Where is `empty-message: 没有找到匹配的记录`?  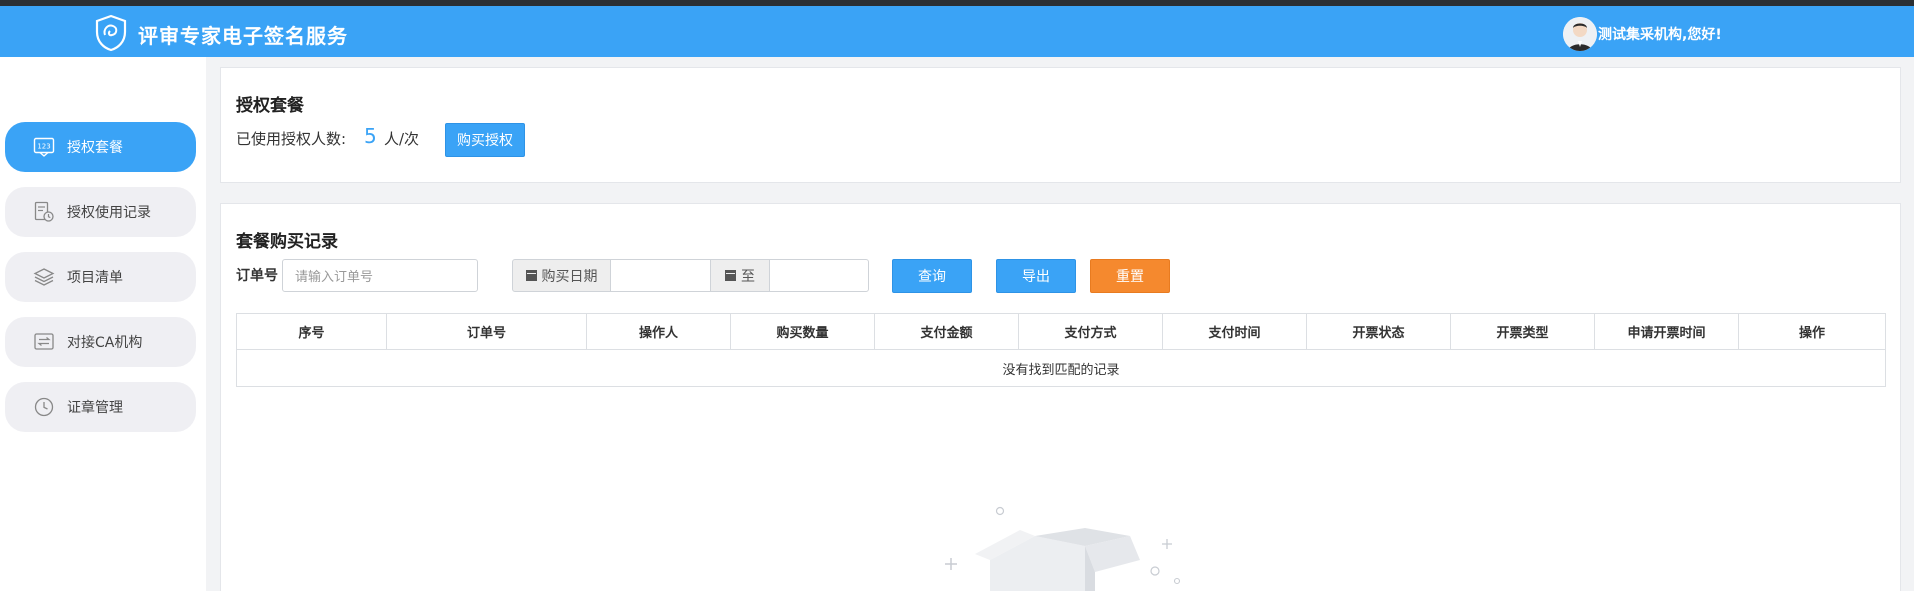
empty-message: 没有找到匹配的记录 is located at coordinates (1061, 368).